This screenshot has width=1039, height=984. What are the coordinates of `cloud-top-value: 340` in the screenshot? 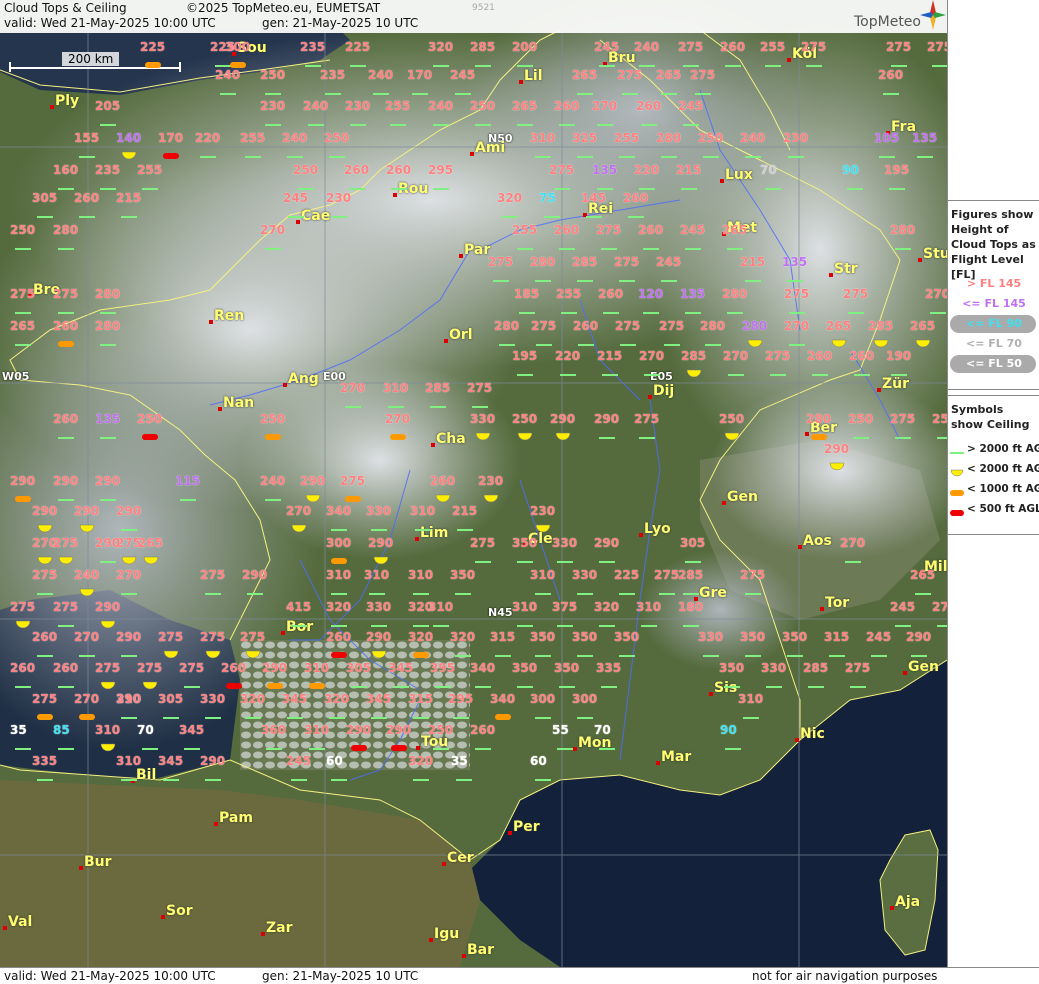 It's located at (483, 668).